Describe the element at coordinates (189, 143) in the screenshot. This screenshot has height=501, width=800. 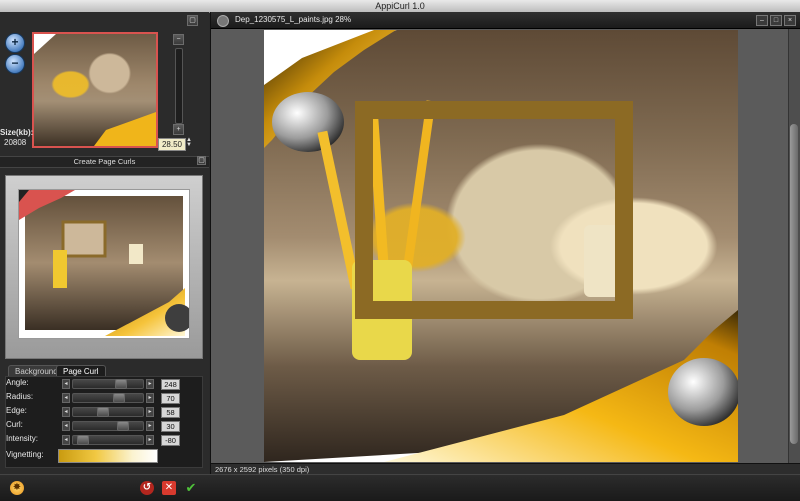
I see `zoom-stepper: ▲ ▼` at that location.